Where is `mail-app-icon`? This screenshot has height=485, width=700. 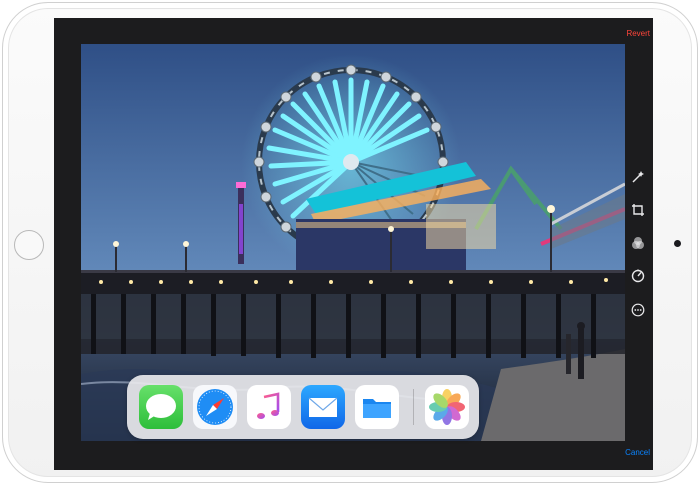
mail-app-icon is located at coordinates (323, 407).